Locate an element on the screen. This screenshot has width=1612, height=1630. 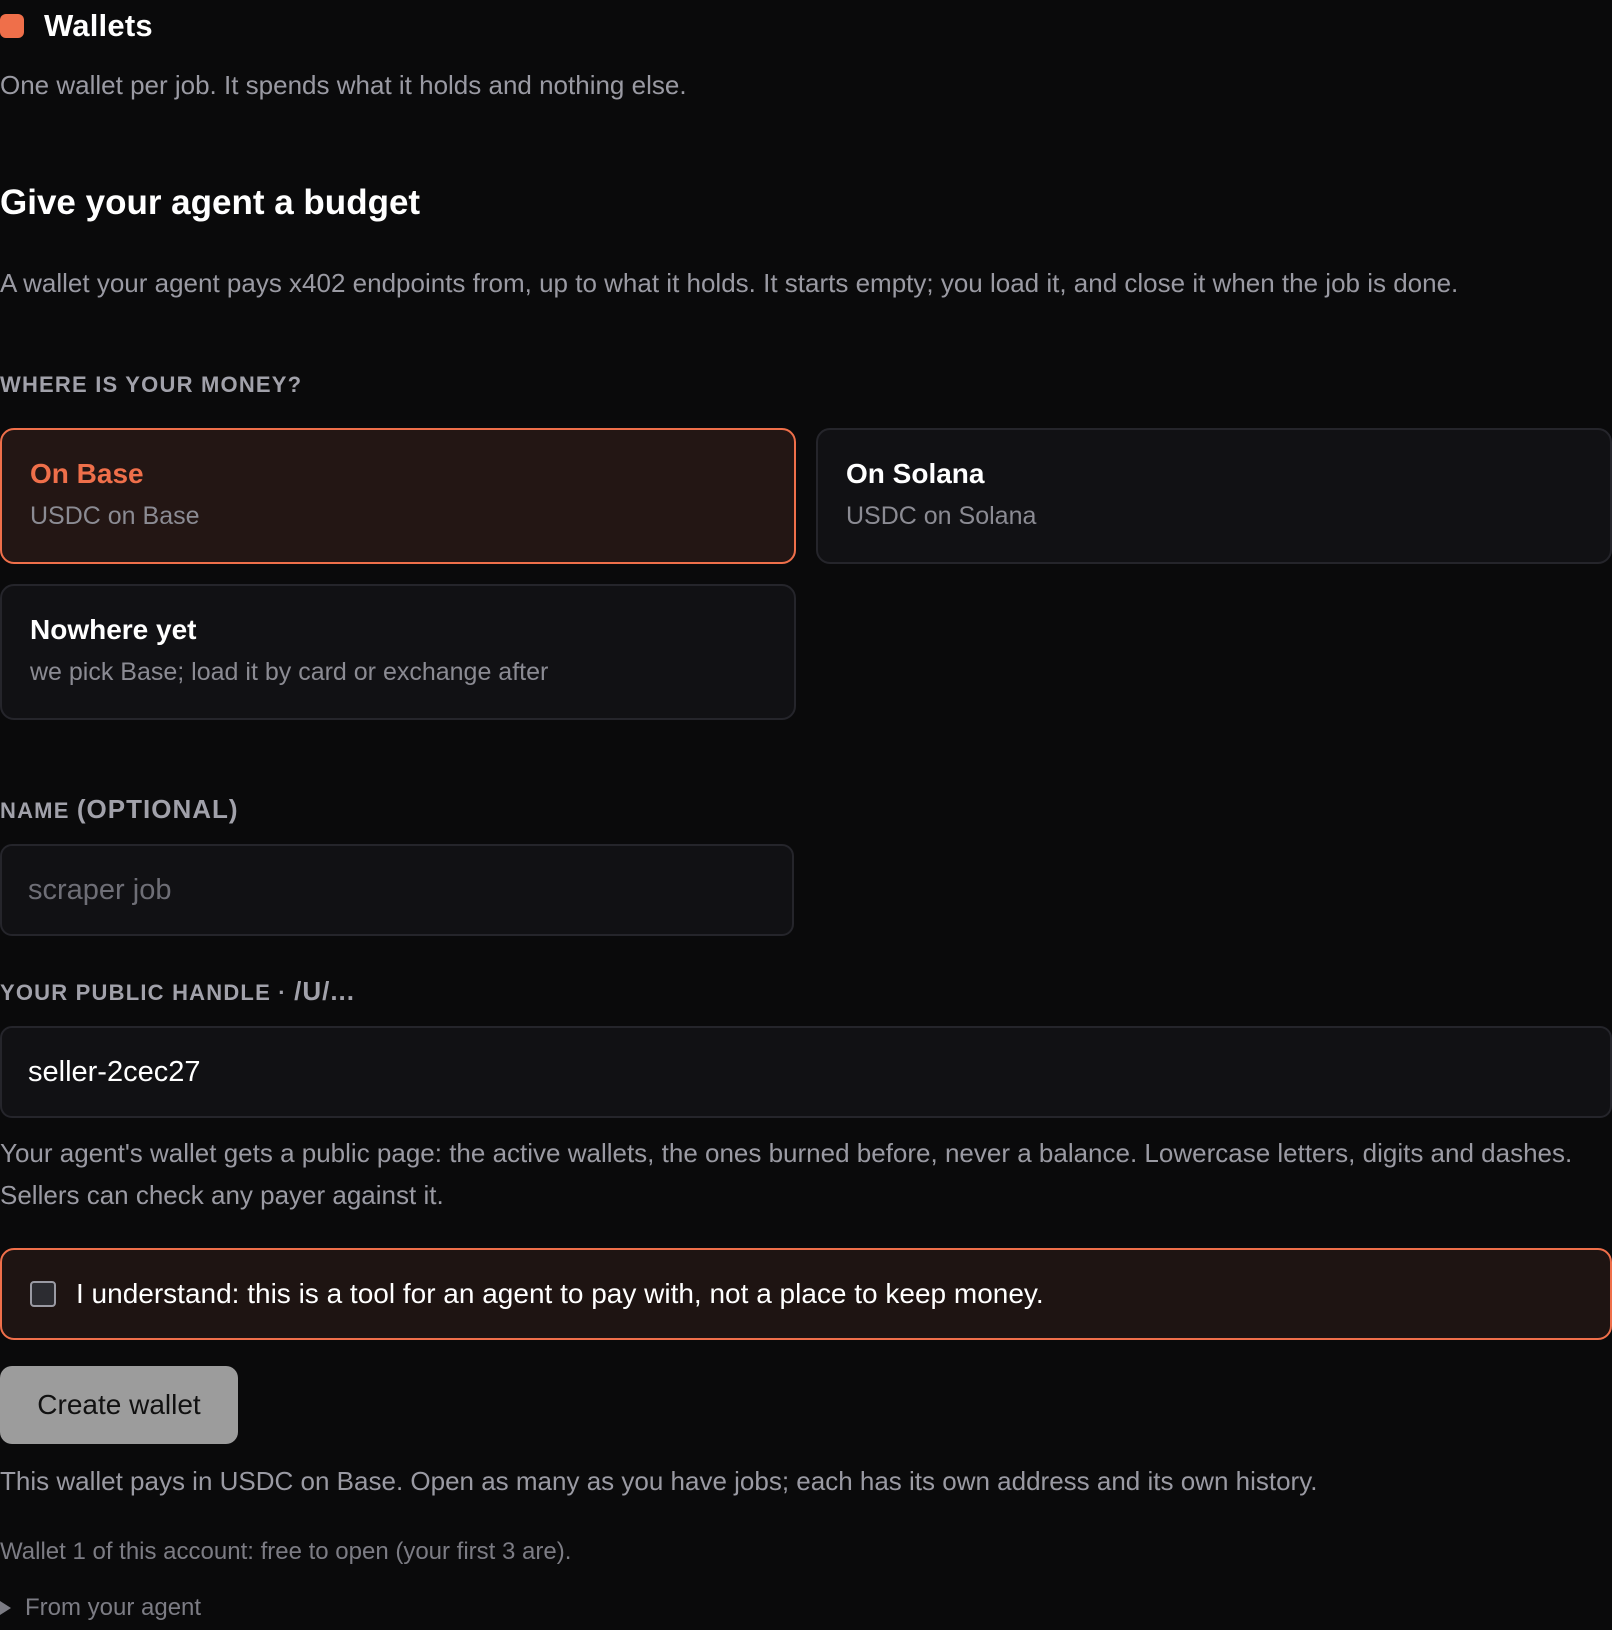
acknowledge-checkbox is located at coordinates (43, 1294).